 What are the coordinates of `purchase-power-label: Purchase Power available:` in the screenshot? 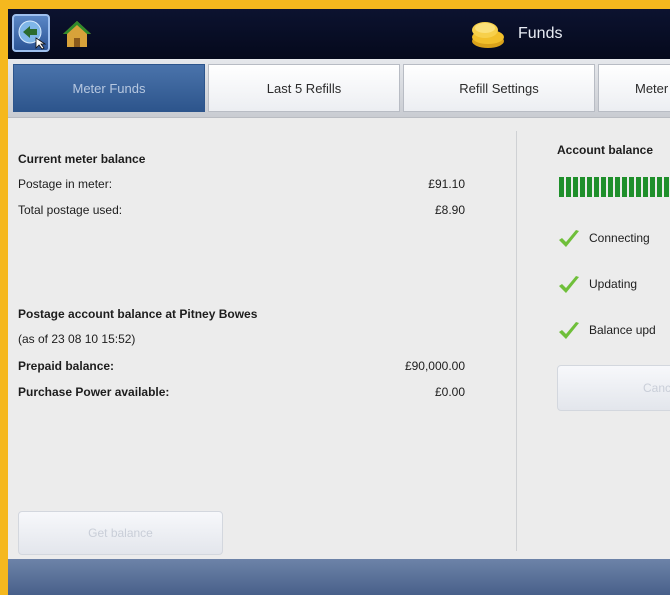 It's located at (94, 392).